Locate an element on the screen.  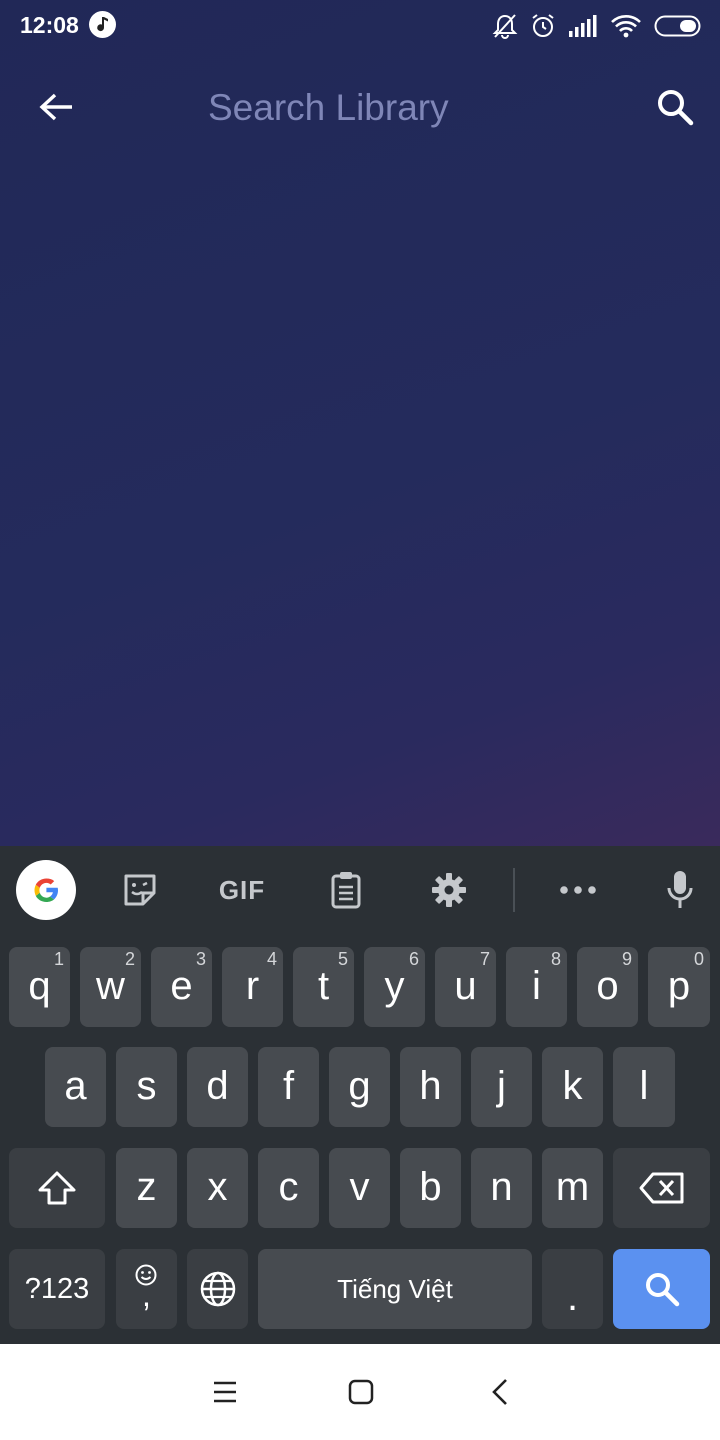
home-icon is located at coordinates (361, 1392).